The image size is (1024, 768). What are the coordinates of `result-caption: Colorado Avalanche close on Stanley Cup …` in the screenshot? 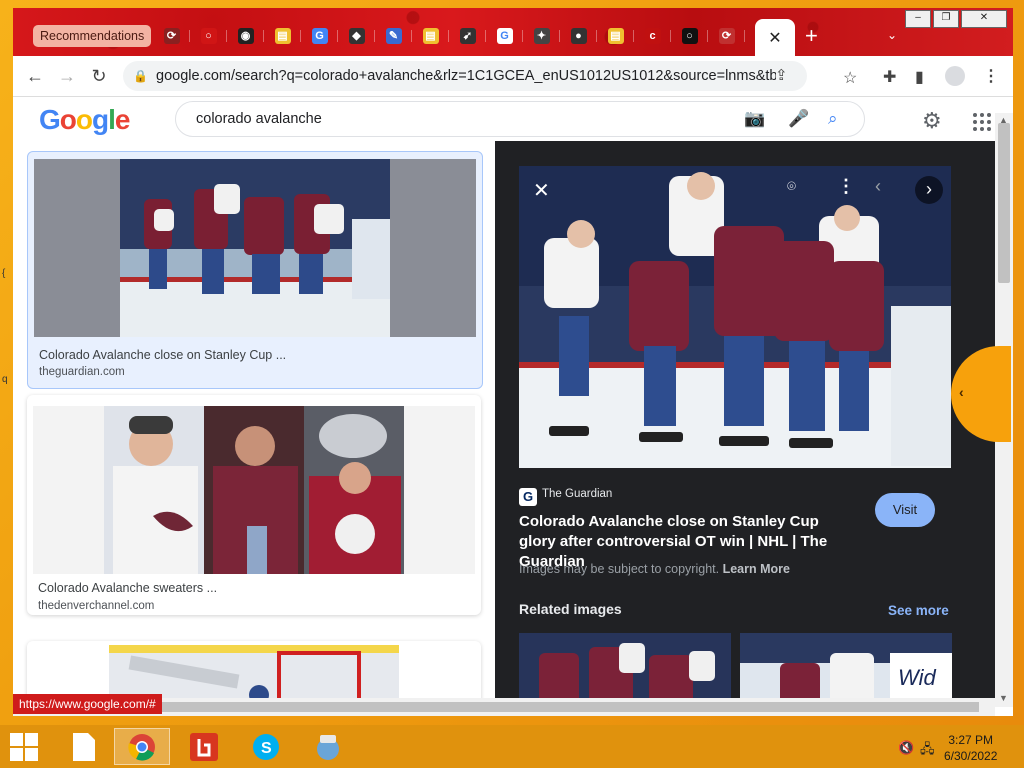 It's located at (162, 355).